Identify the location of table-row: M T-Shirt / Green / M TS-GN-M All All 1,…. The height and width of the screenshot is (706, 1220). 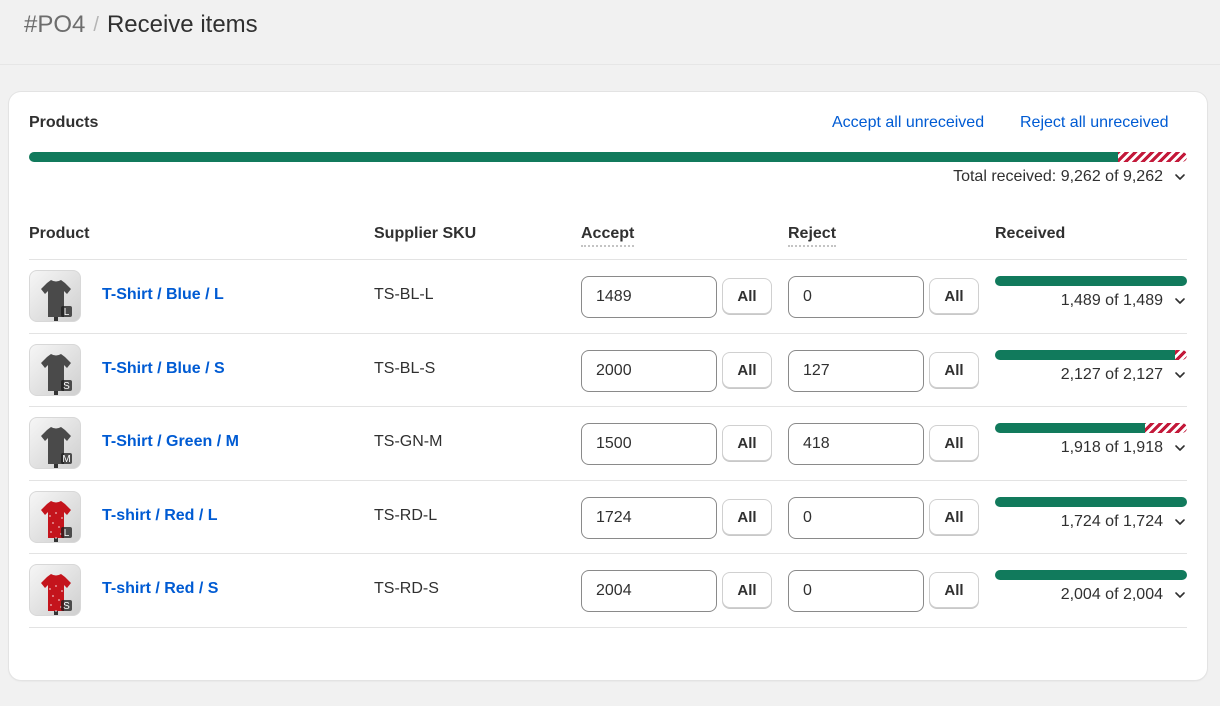
(608, 443).